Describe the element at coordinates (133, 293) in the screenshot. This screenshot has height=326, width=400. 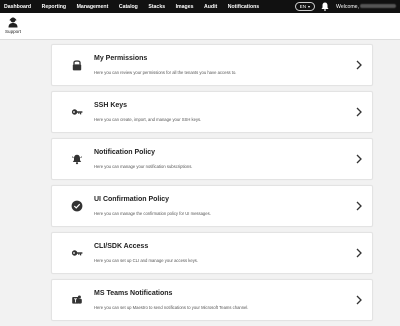
I see `card-title: MS Teams Notifications` at that location.